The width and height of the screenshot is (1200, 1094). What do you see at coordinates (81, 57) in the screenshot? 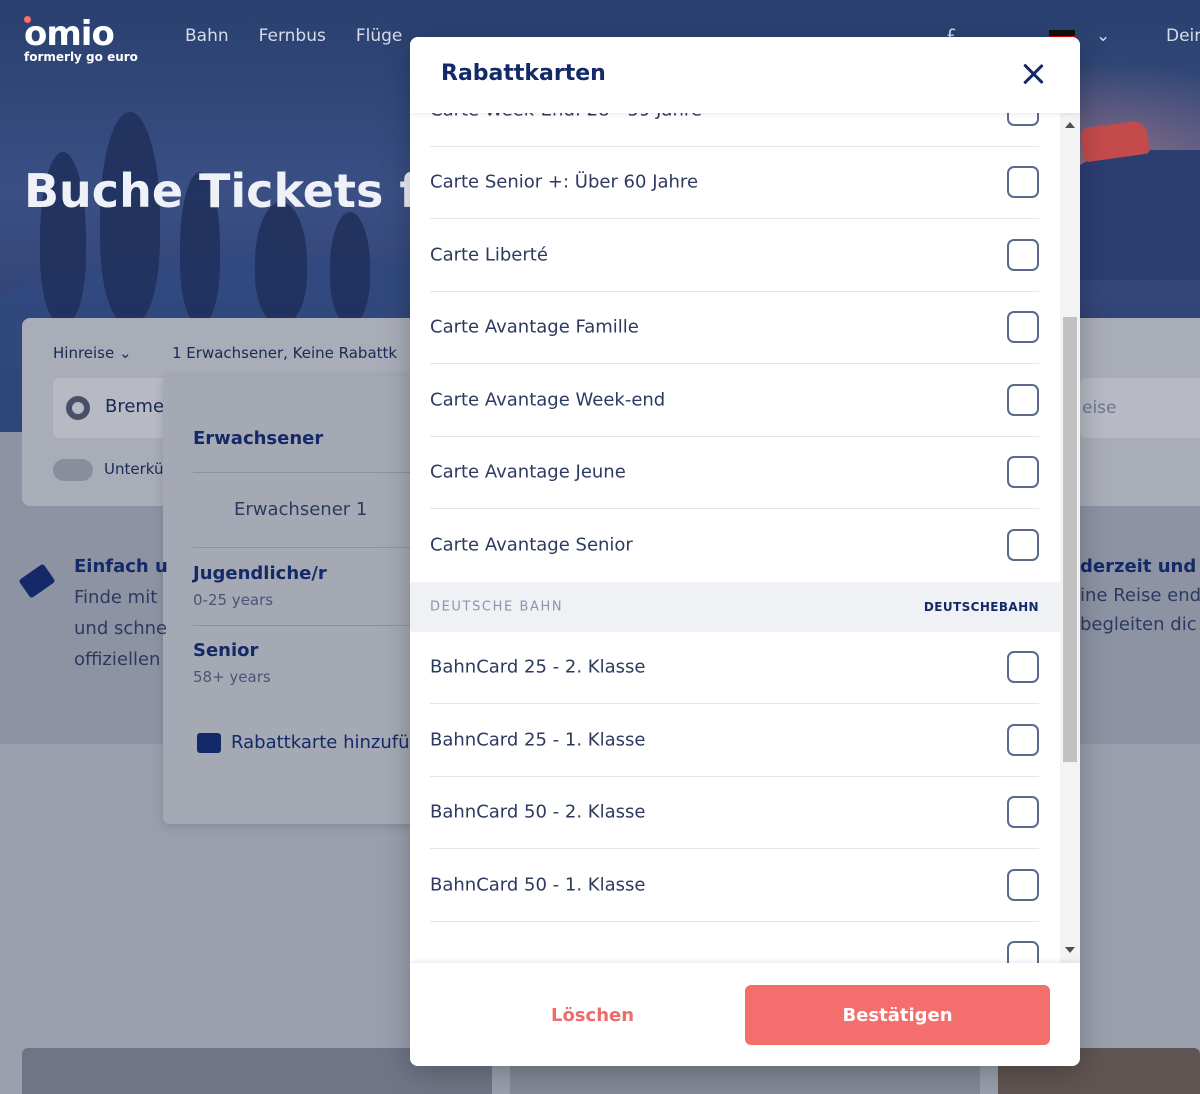
I see `logo-subtitle: formerly go euro` at bounding box center [81, 57].